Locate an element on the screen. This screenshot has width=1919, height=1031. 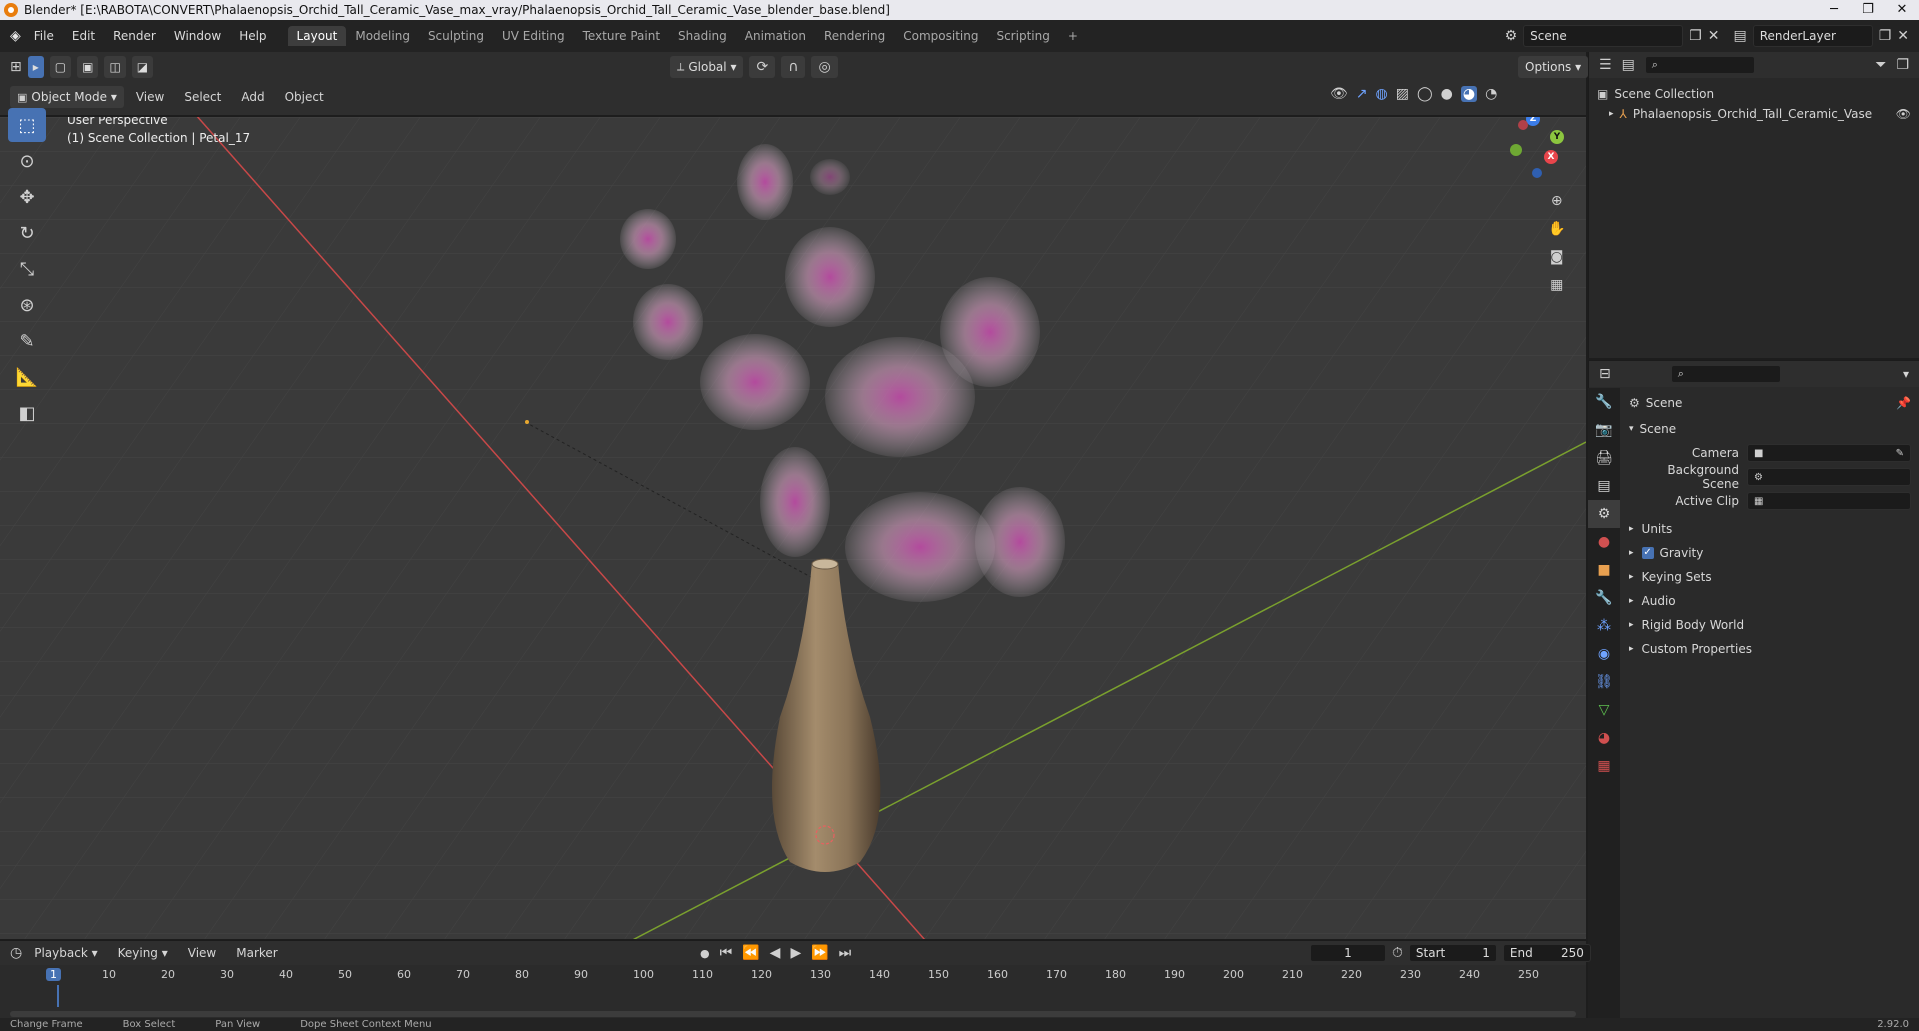
proportional-edit-toggle: ◎ is located at coordinates (824, 67).